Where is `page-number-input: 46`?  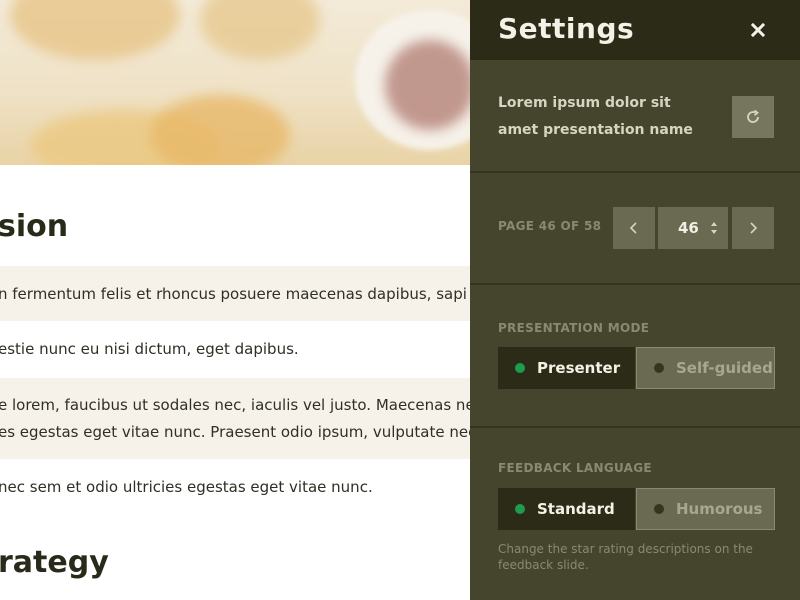
page-number-input: 46 is located at coordinates (693, 228).